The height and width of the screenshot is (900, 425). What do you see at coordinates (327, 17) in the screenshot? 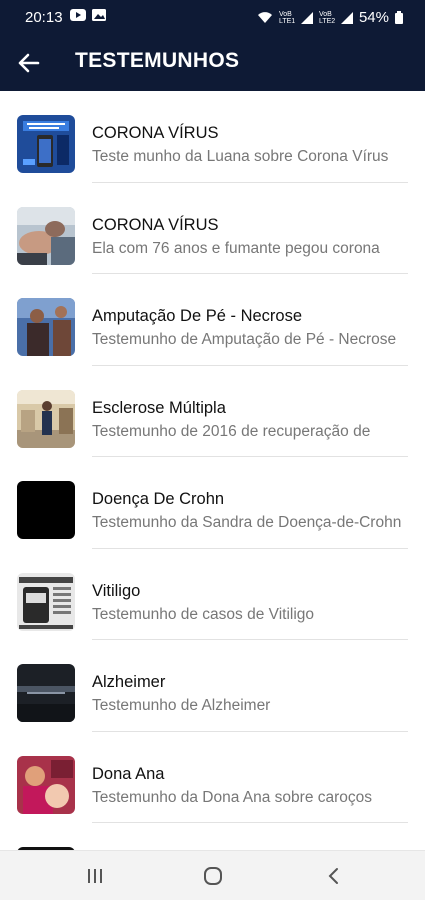
I see `network-2-label: VoB LTE2` at bounding box center [327, 17].